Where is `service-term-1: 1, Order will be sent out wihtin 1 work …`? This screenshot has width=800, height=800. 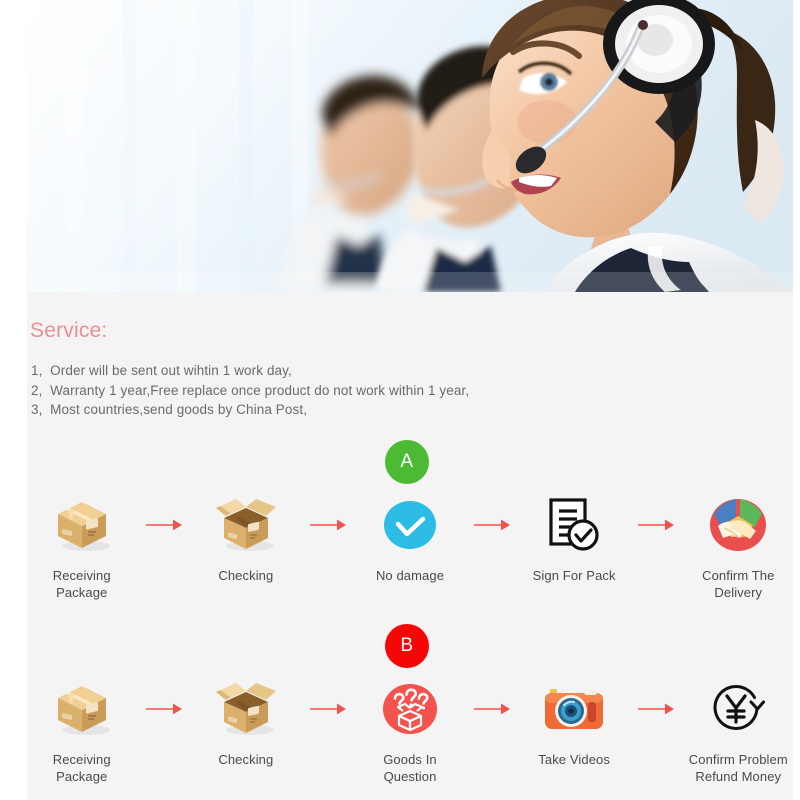 service-term-1: 1, Order will be sent out wihtin 1 work … is located at coordinates (161, 370).